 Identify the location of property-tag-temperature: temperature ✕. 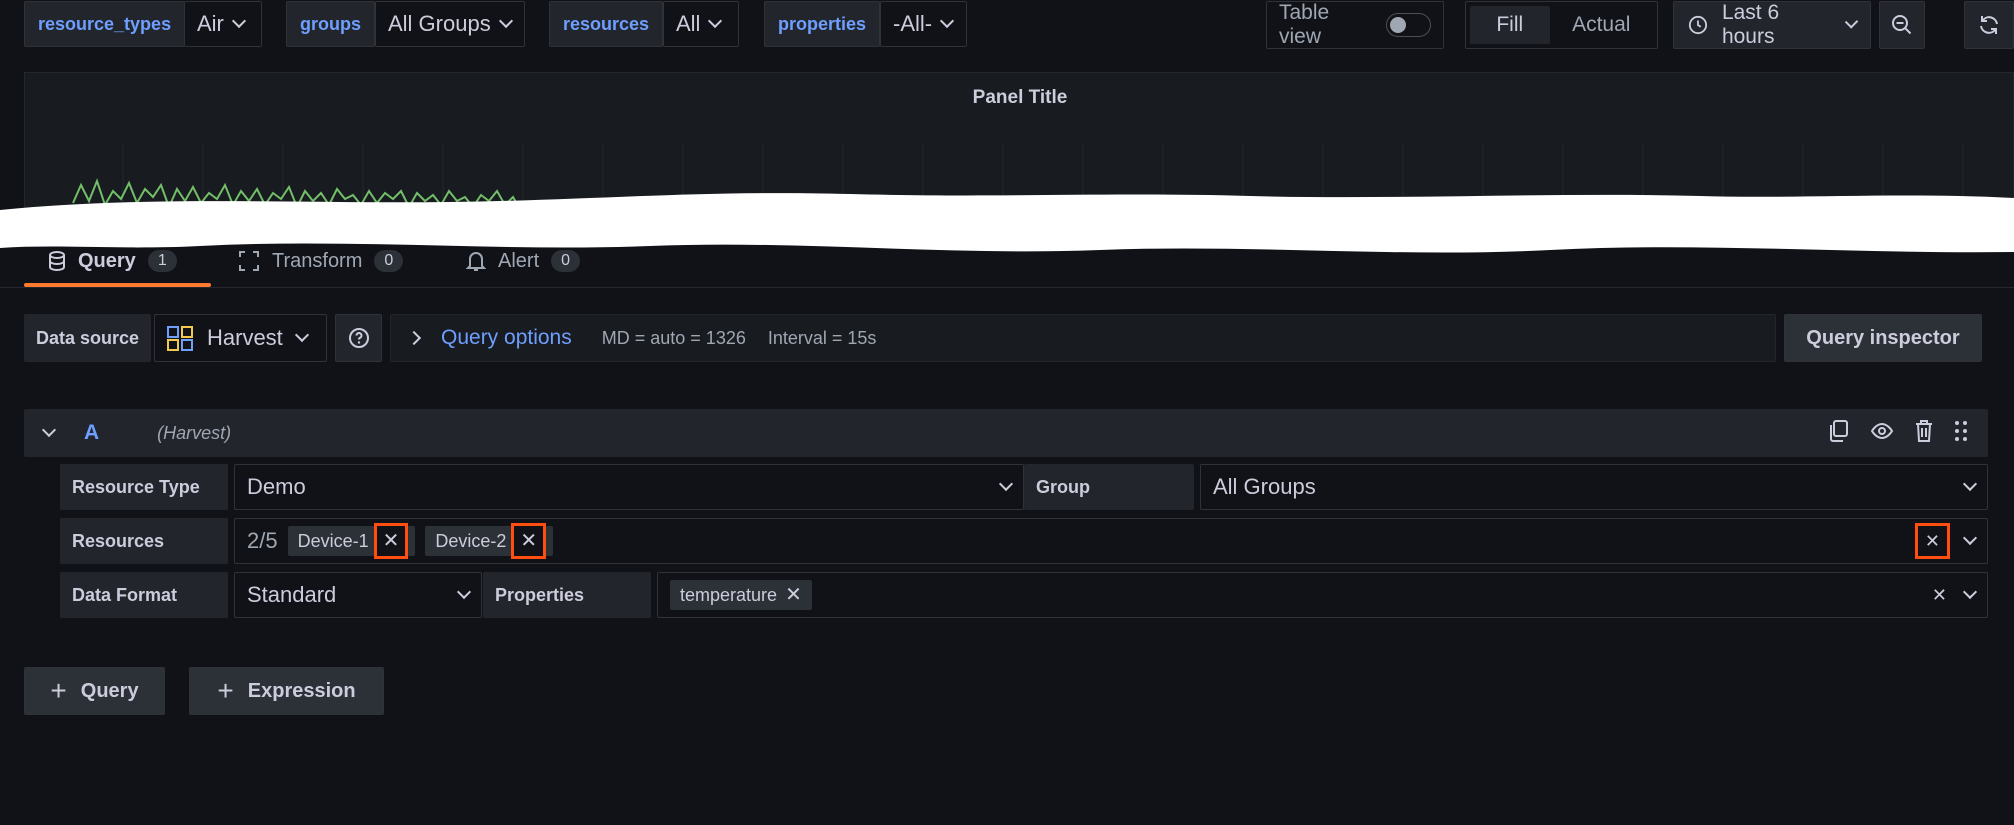
(741, 595).